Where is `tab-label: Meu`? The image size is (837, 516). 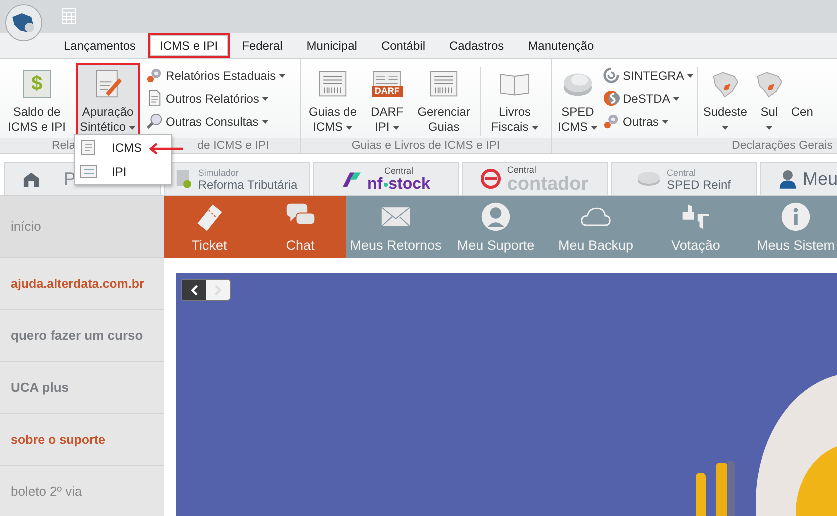 tab-label: Meu is located at coordinates (820, 179).